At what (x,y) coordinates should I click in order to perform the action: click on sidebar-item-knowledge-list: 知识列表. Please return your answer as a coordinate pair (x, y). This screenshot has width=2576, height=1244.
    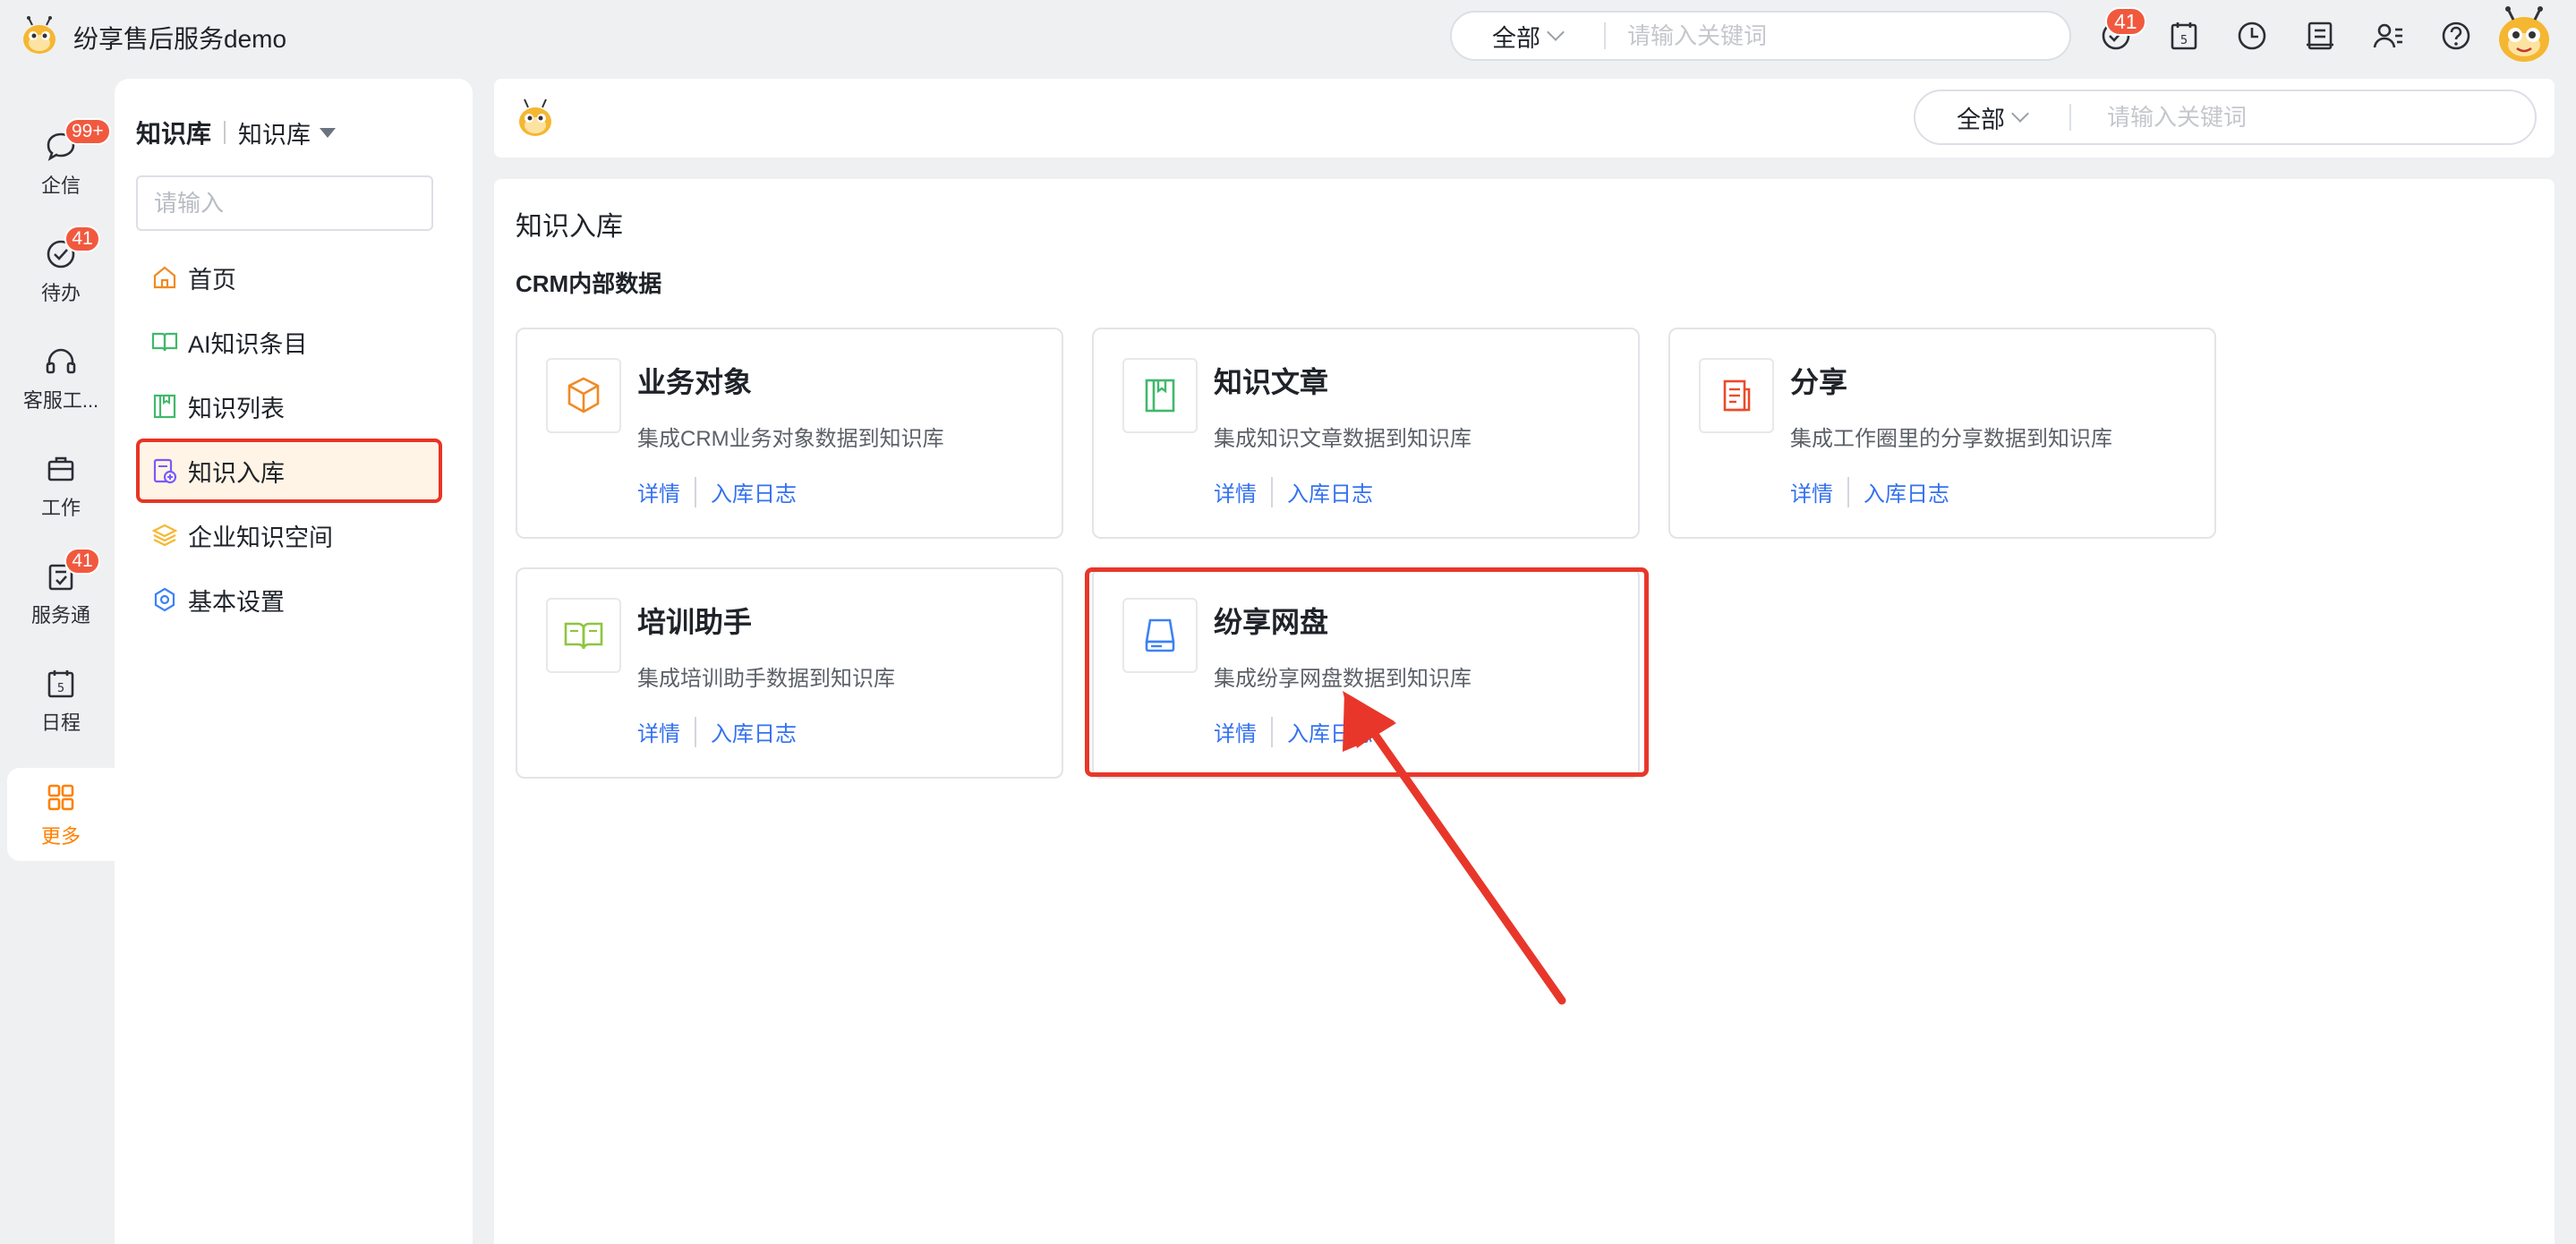
    Looking at the image, I should click on (289, 407).